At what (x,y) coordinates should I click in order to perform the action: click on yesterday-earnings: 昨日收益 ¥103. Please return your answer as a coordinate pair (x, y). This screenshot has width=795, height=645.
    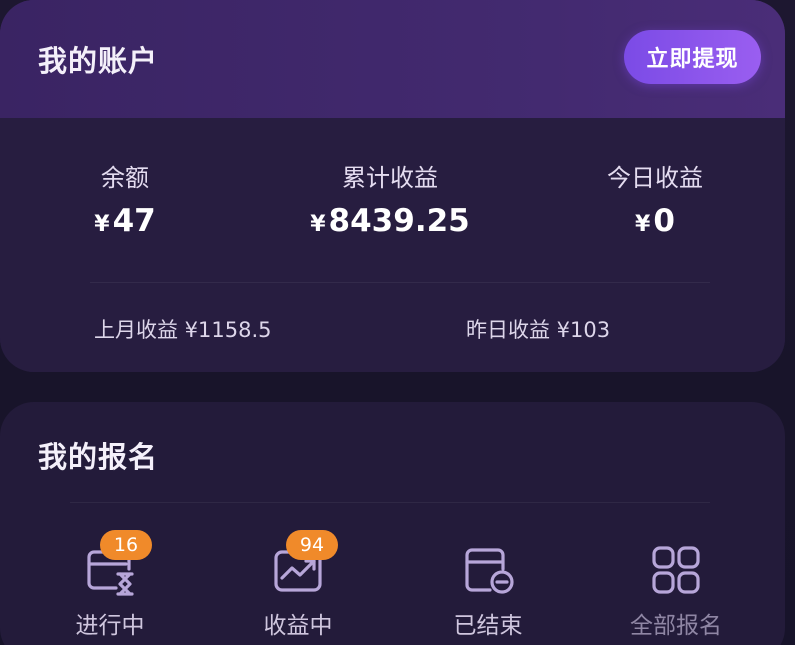
    Looking at the image, I should click on (538, 330).